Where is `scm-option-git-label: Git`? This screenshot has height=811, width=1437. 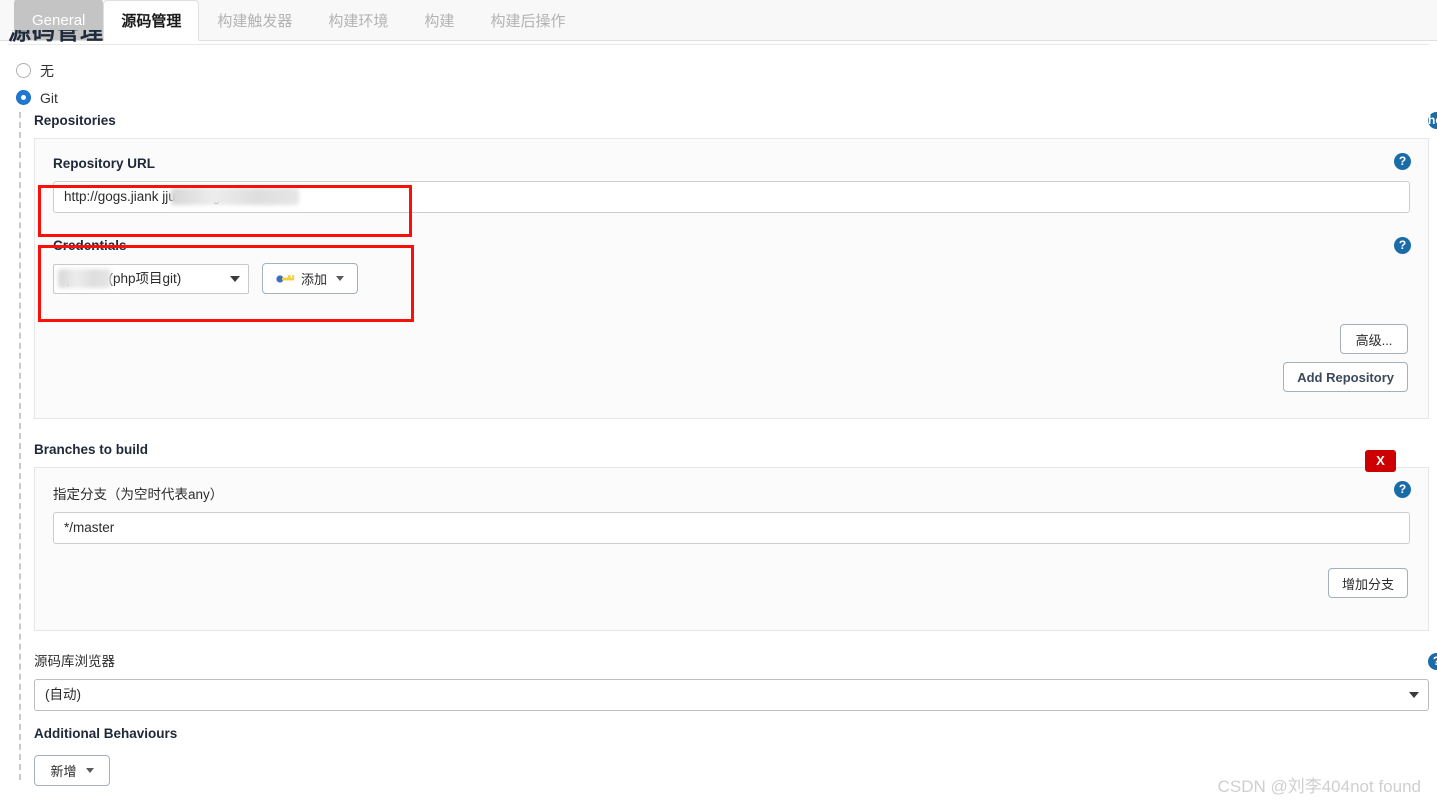 scm-option-git-label: Git is located at coordinates (49, 97).